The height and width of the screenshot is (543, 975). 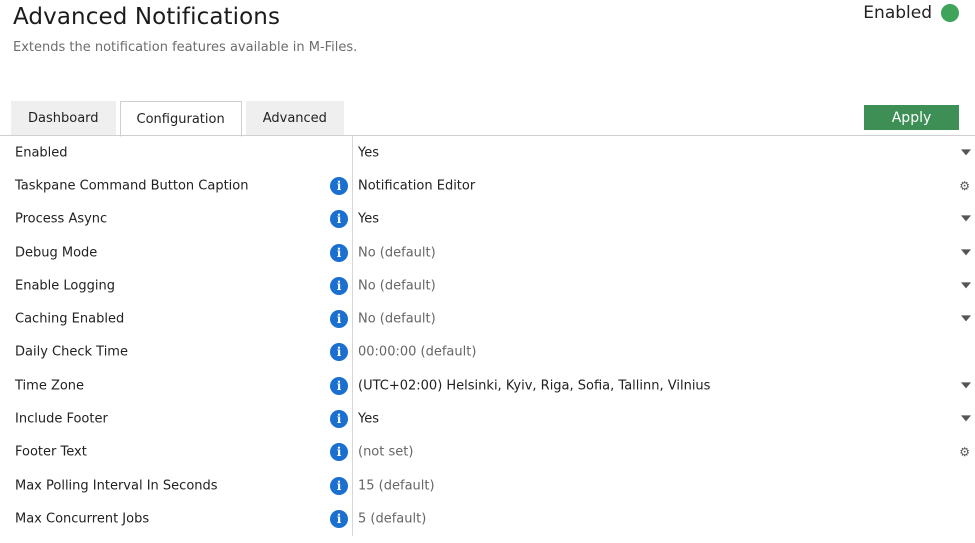 What do you see at coordinates (61, 419) in the screenshot?
I see `setting-label: Include Footer` at bounding box center [61, 419].